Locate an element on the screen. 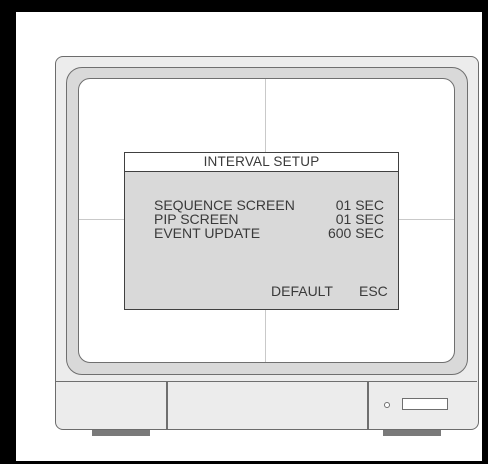 The width and height of the screenshot is (488, 464). default-button: DEFAULT is located at coordinates (302, 291).